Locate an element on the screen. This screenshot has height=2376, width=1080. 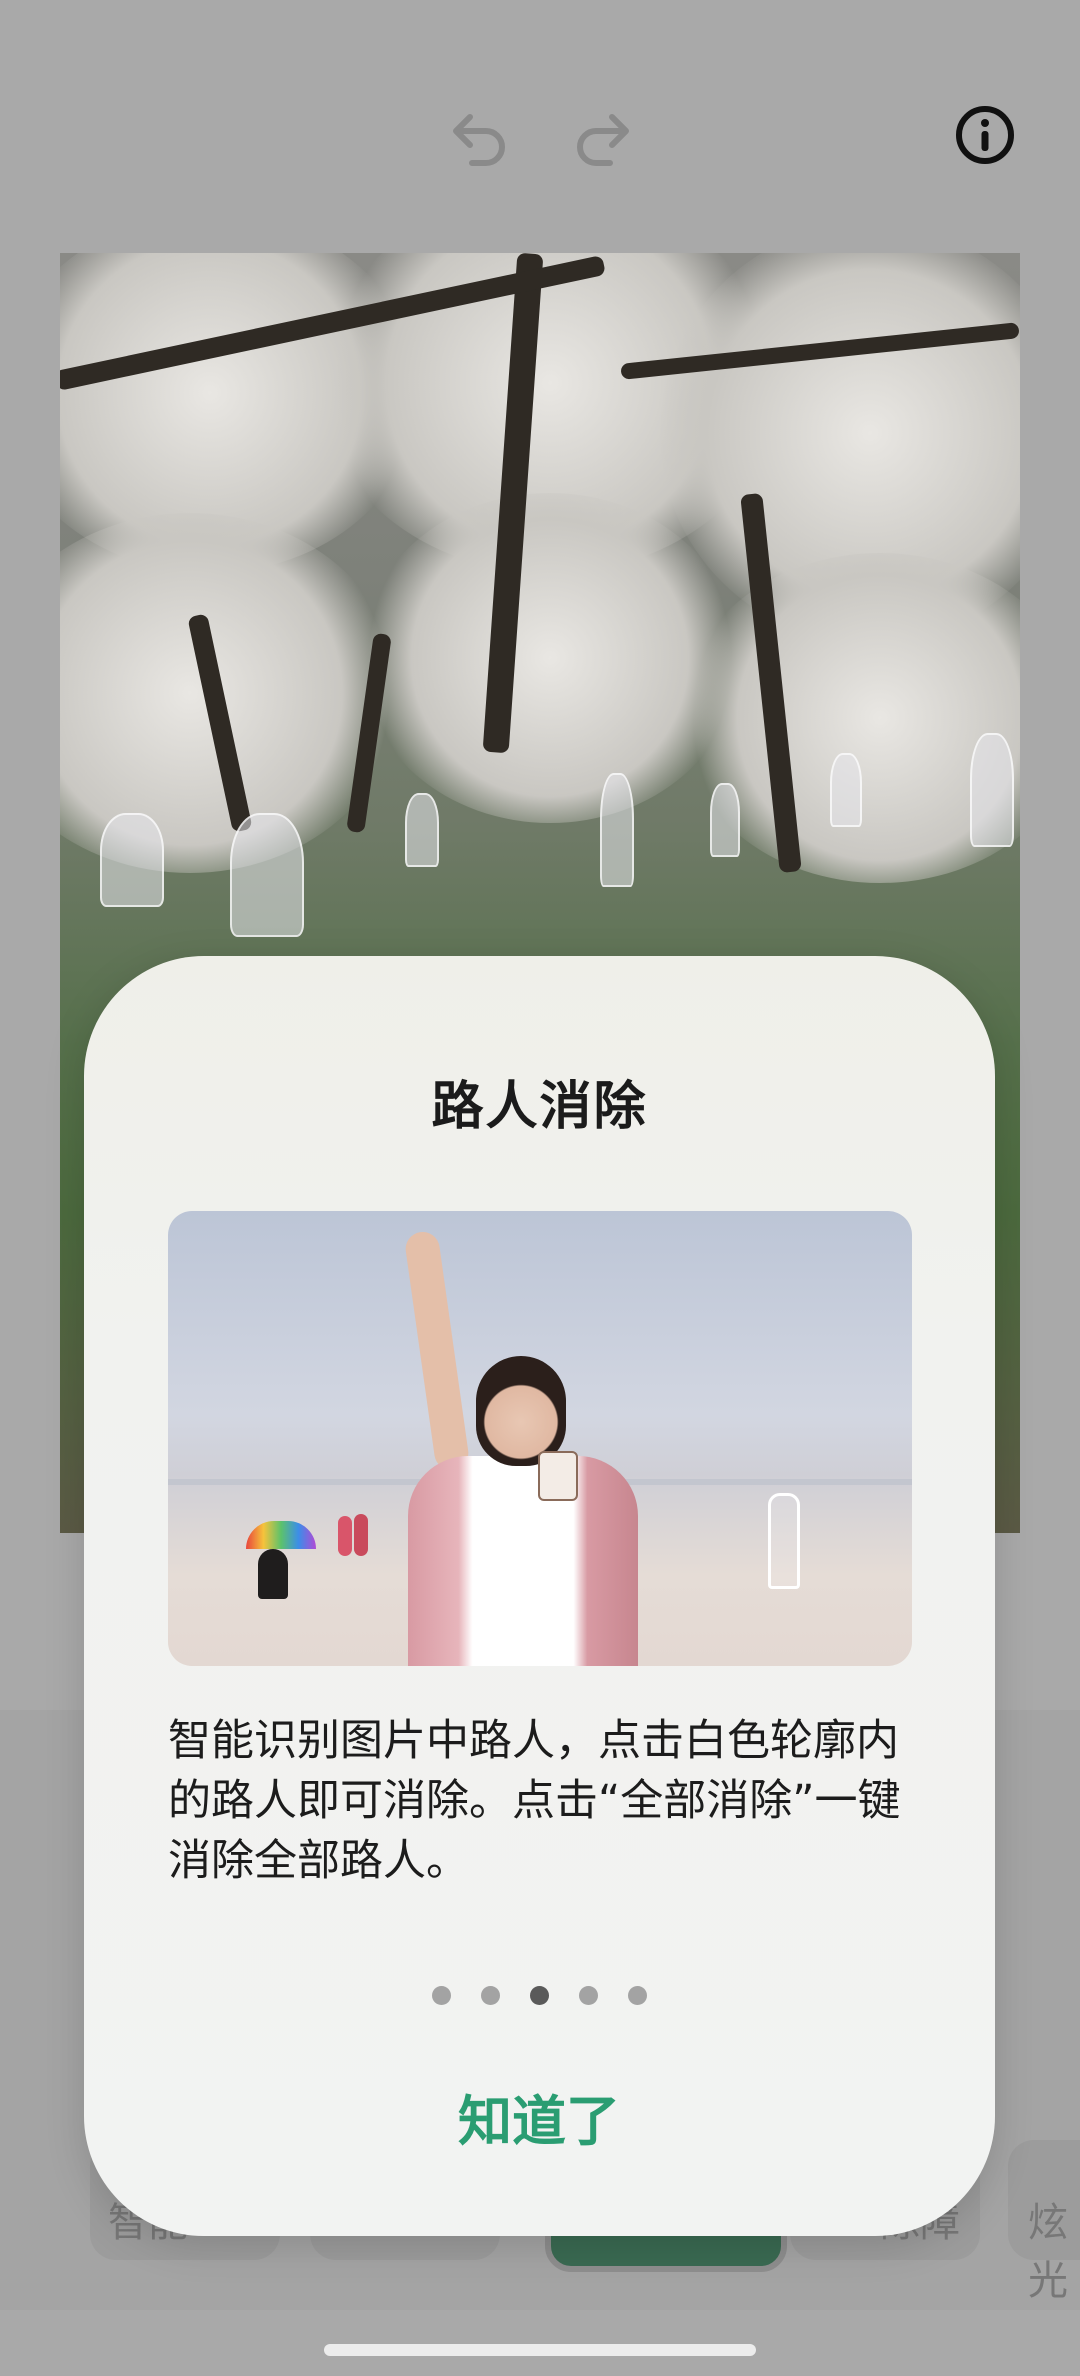
dialog-title: 路人消除 is located at coordinates (539, 1107).